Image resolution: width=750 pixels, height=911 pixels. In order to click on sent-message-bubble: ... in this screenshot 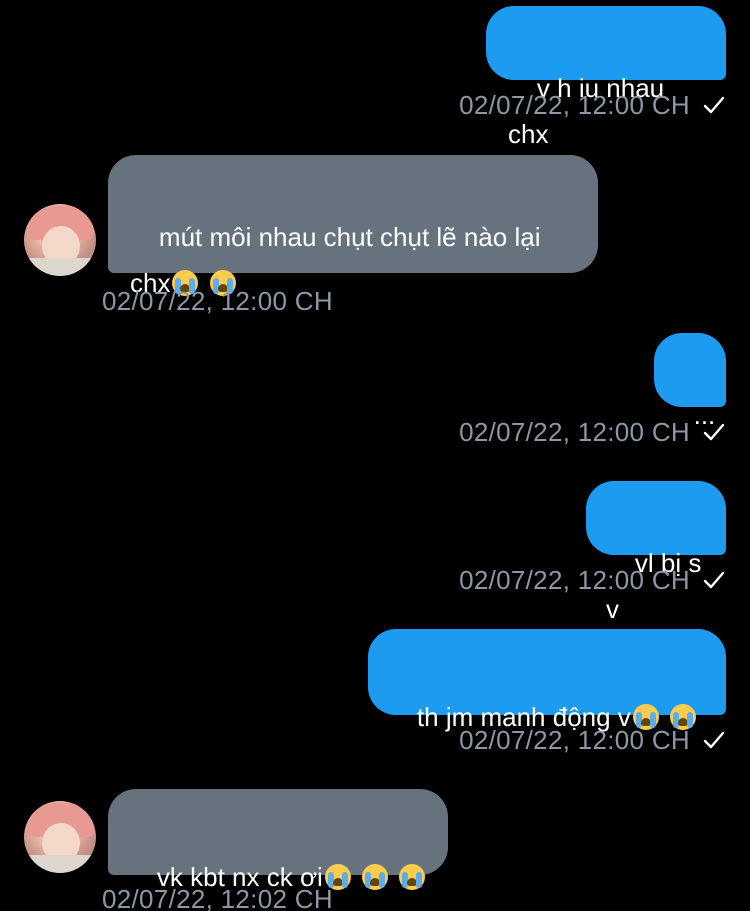, I will do `click(690, 381)`.